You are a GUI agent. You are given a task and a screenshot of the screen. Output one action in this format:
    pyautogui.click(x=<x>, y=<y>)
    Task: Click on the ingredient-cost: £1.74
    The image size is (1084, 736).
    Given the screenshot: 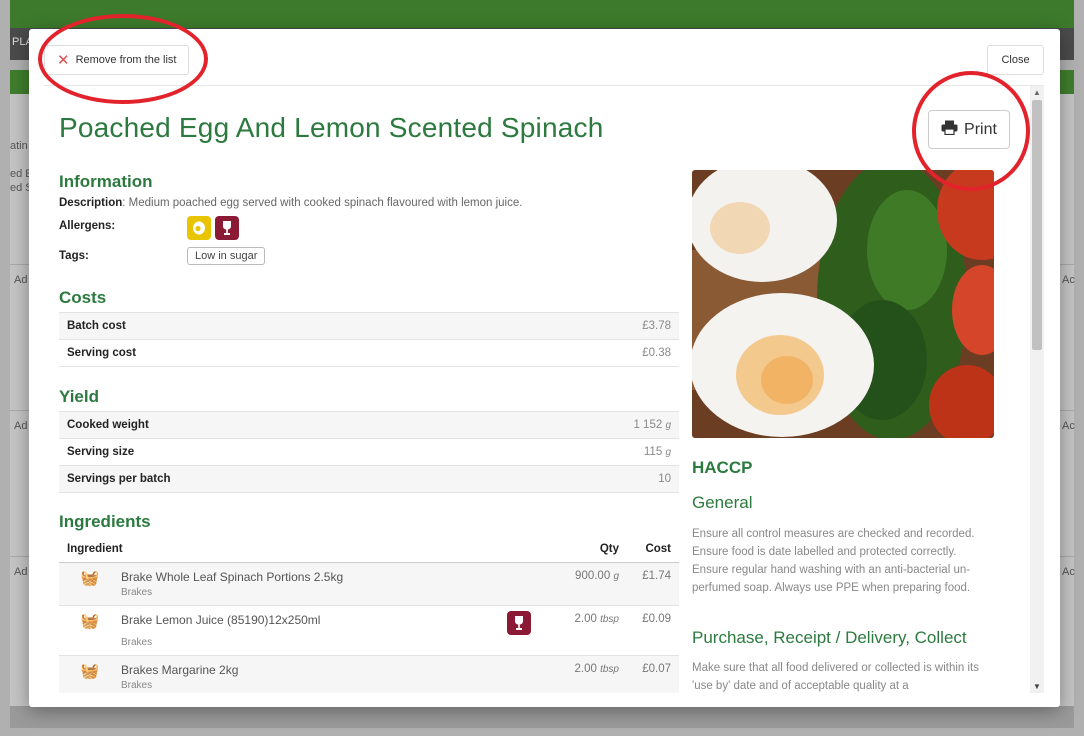 What is the action you would take?
    pyautogui.click(x=653, y=583)
    